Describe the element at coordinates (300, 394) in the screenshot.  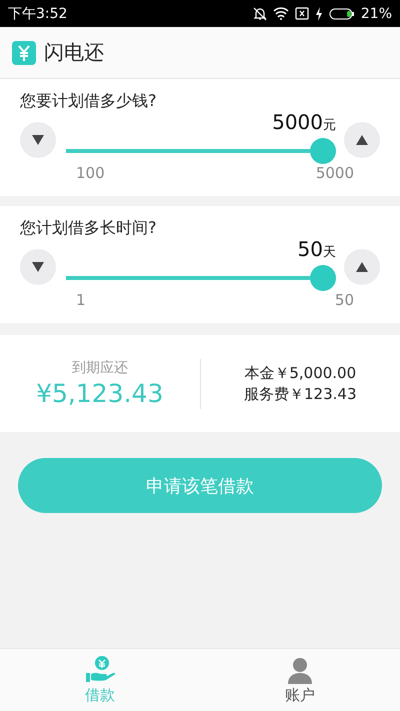
I see `fee-text: 服务费￥123.43` at that location.